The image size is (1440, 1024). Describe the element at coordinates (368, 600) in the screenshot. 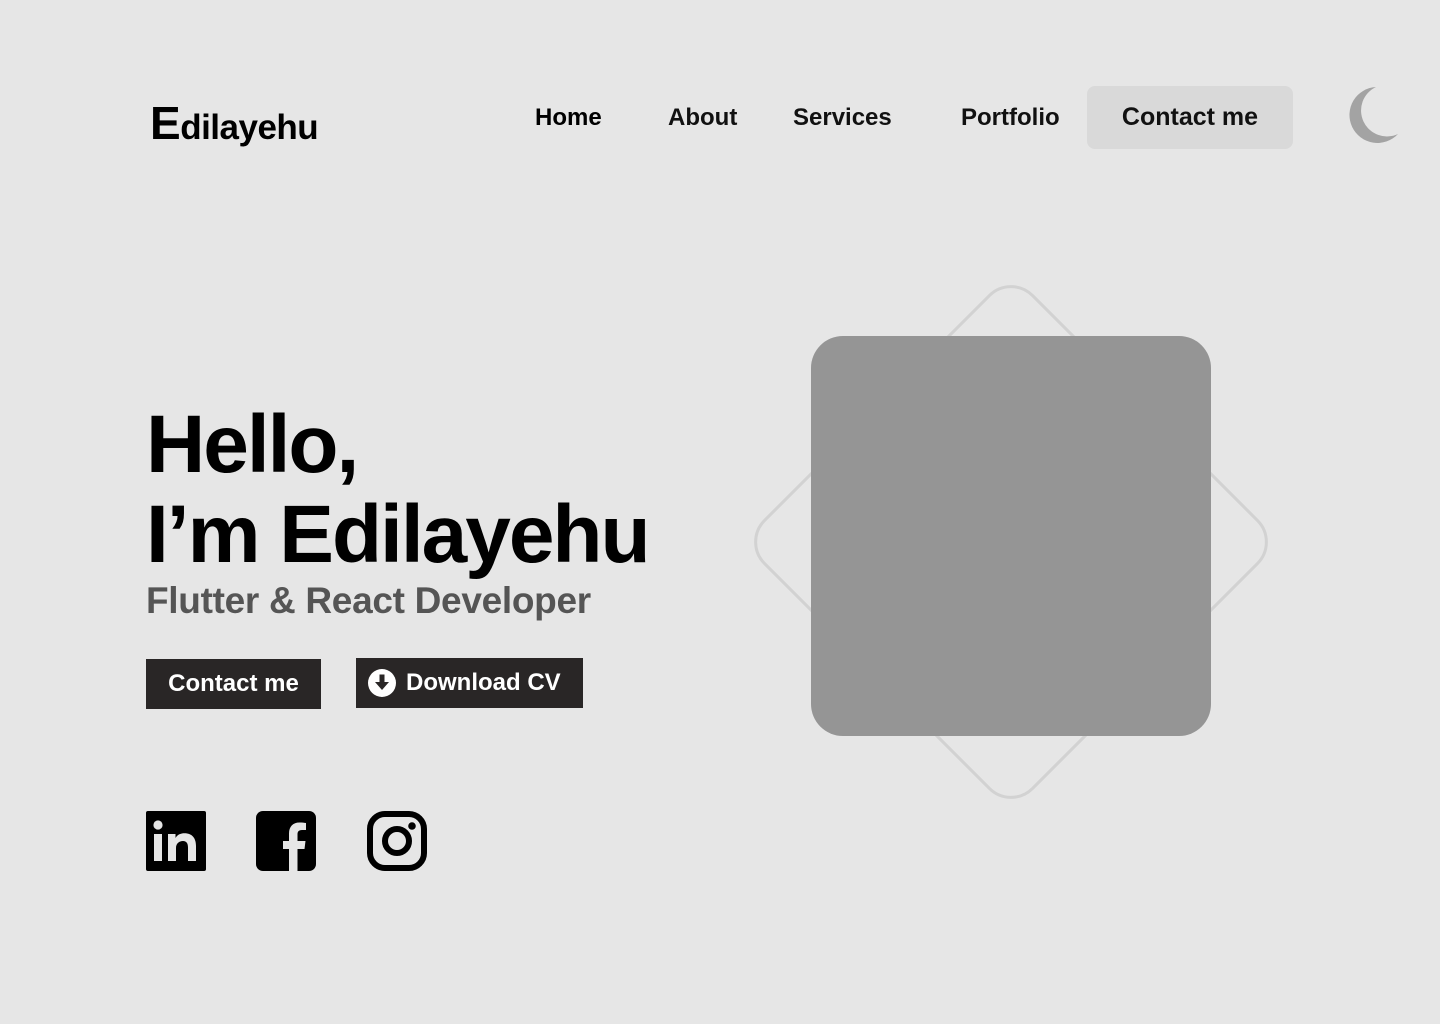

I see `hero-role: Flutter & React Developer` at that location.